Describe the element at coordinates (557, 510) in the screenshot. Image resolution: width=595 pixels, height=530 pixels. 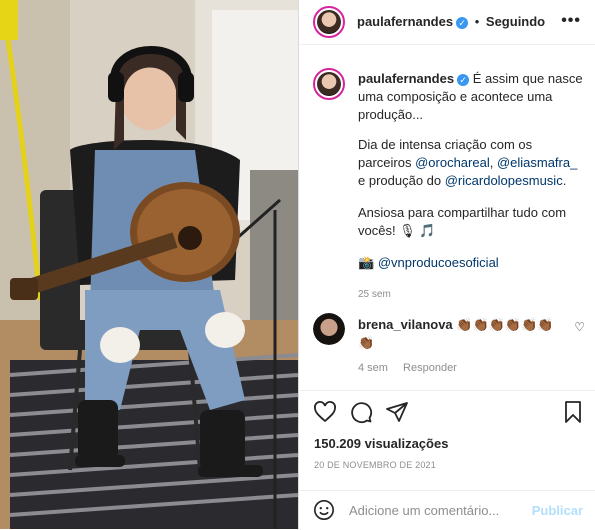
I see `publish-button: Publicar` at that location.